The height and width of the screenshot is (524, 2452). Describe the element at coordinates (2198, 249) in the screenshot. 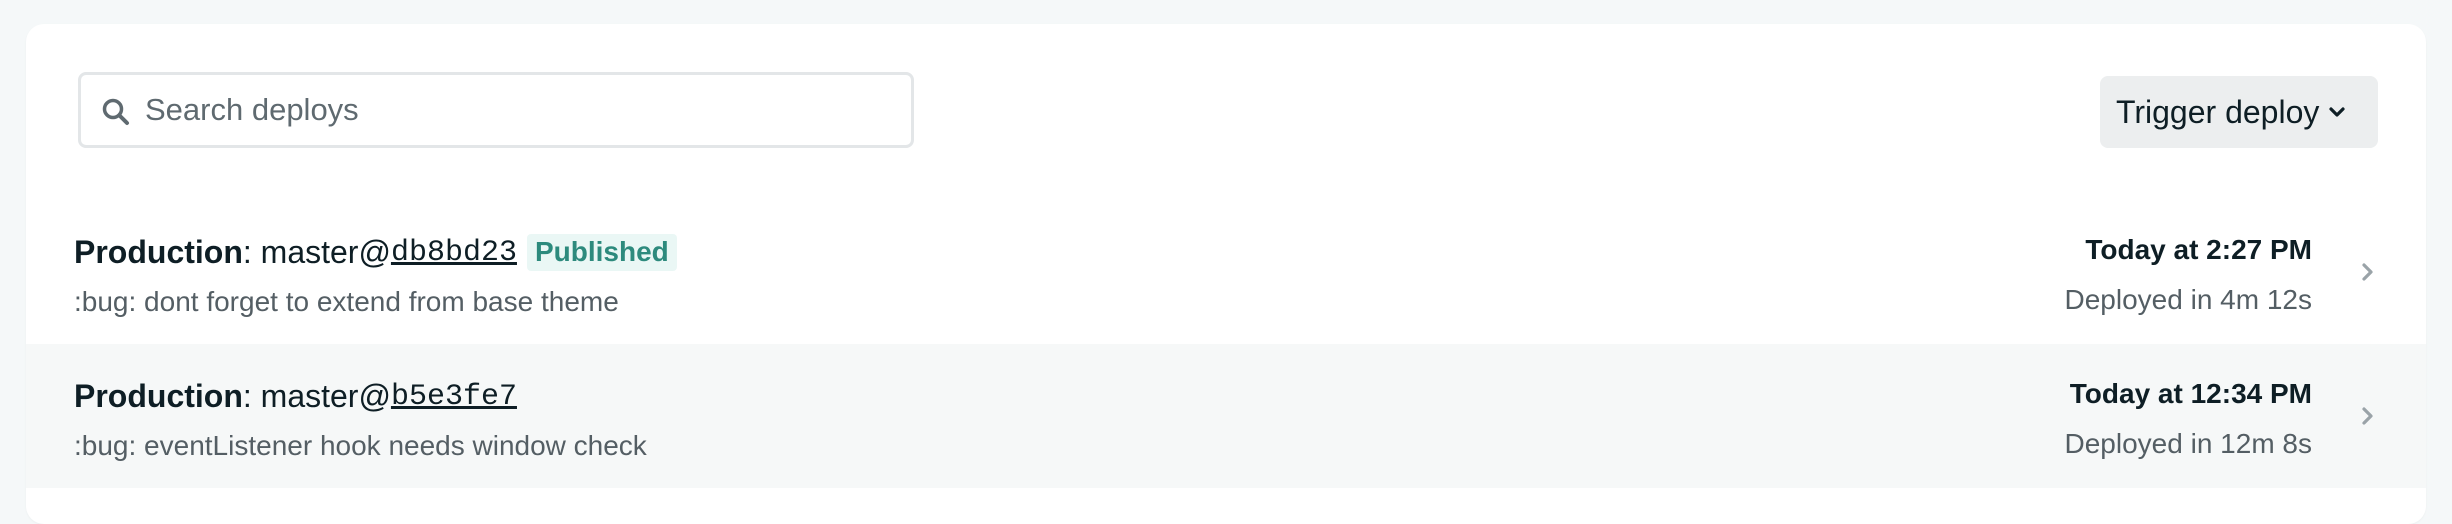

I see `deploy-time: Today at 2:27 PM` at that location.